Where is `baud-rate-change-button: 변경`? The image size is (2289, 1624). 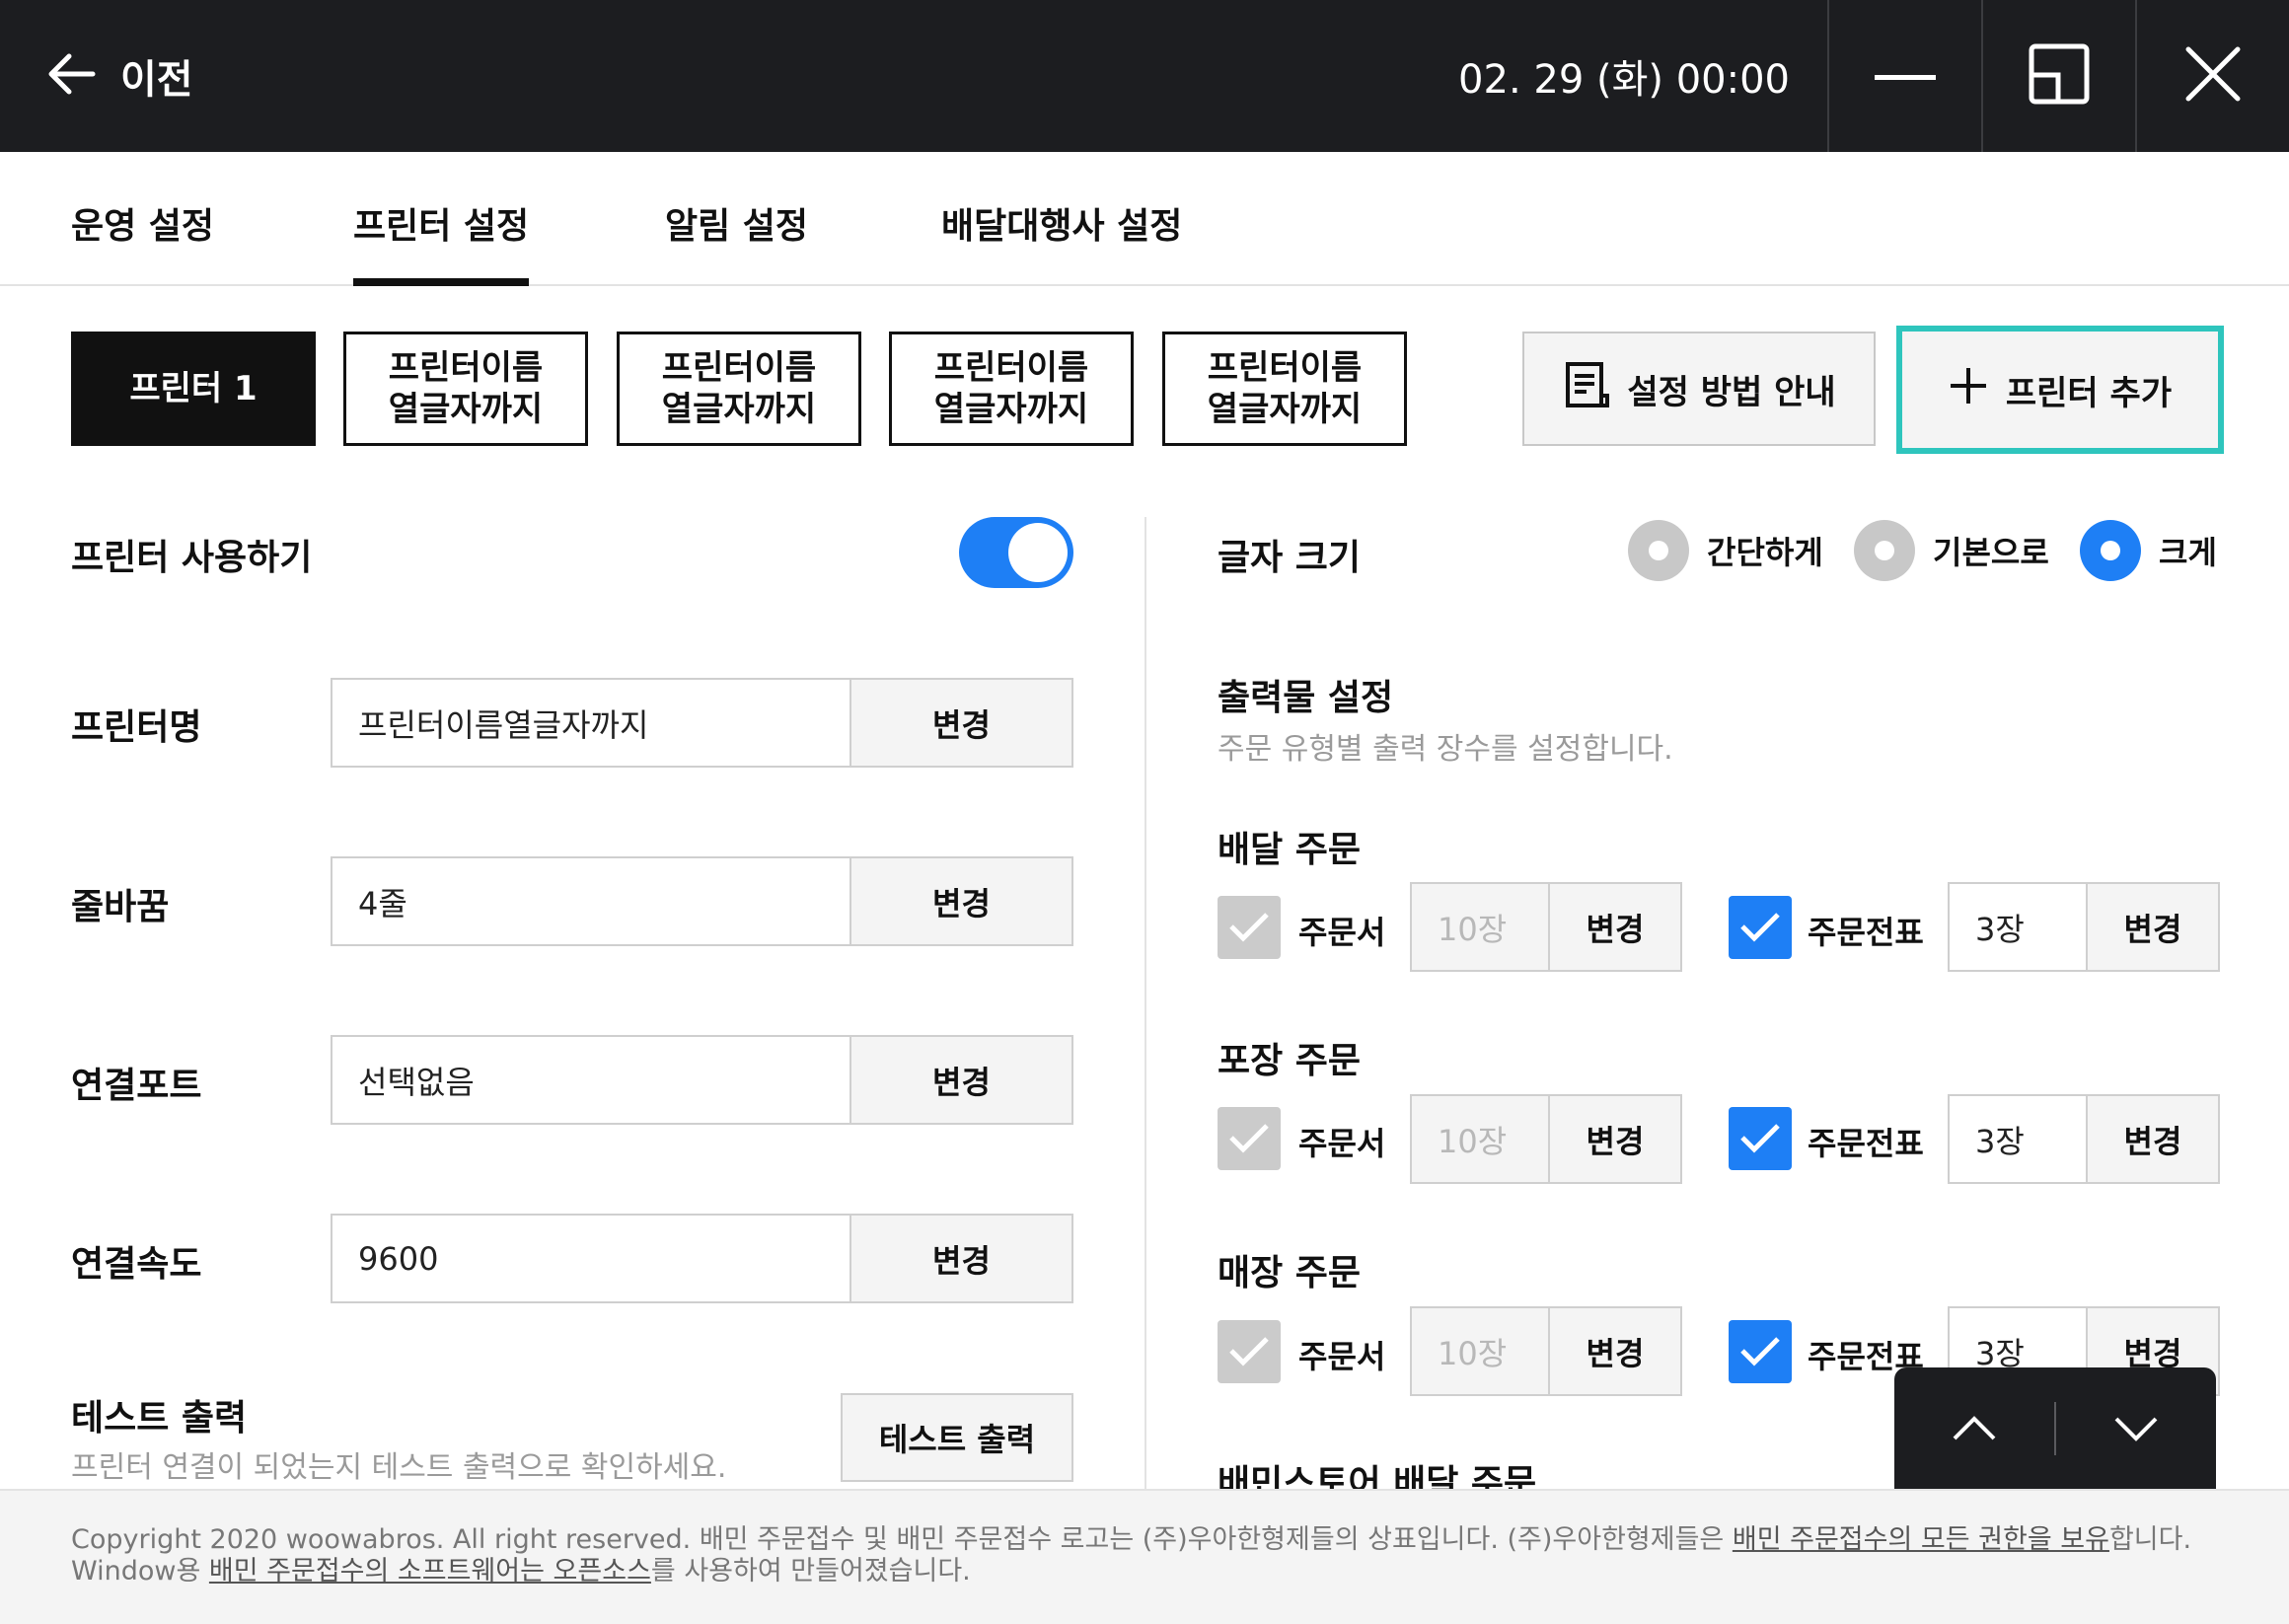
baud-rate-change-button: 변경 is located at coordinates (960, 1259).